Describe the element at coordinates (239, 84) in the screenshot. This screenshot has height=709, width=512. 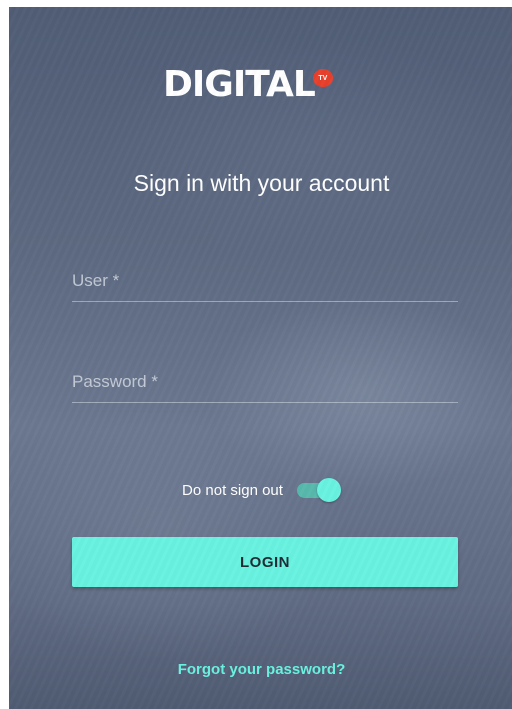
I see `logo-text: DIGITAL` at that location.